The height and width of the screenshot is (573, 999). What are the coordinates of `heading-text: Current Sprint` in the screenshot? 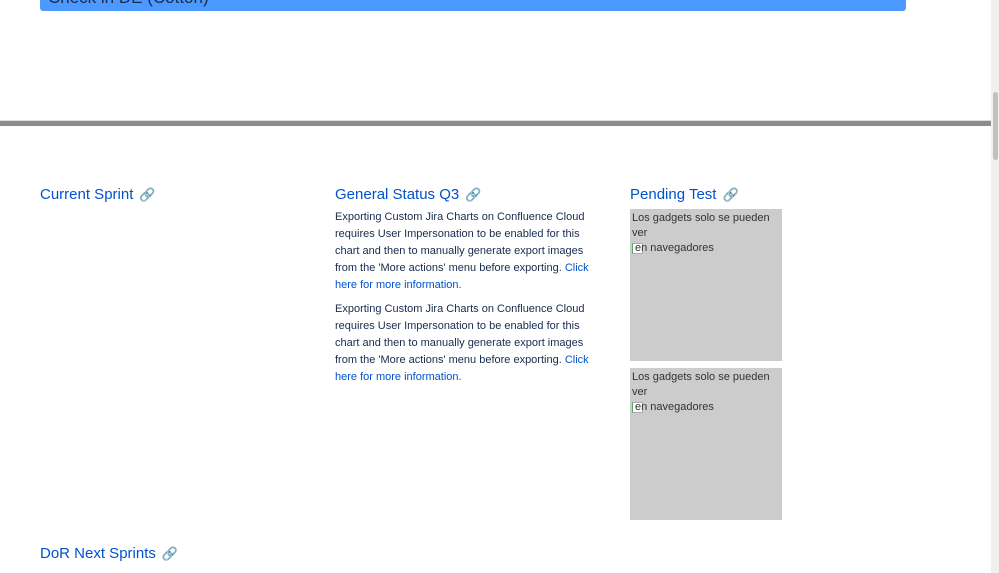 It's located at (87, 194).